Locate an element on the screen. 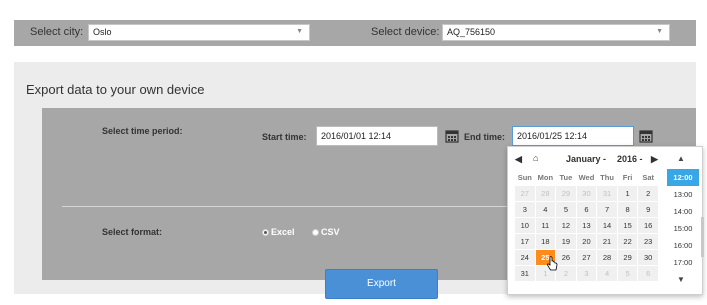 This screenshot has width=707, height=305. next-month-icon: ▶ is located at coordinates (654, 159).